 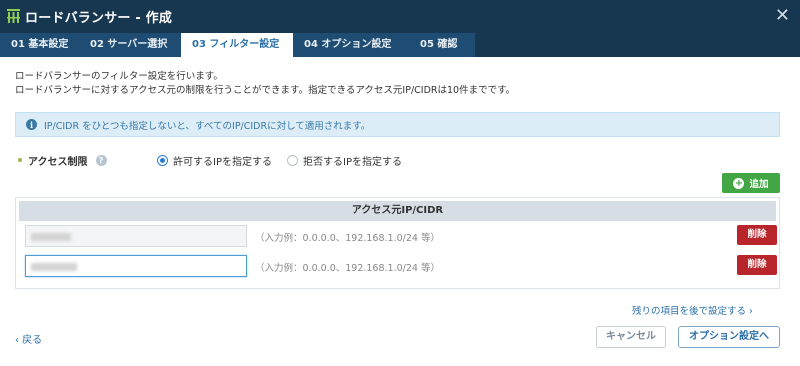 What do you see at coordinates (99, 18) in the screenshot?
I see `dialog-title: ロードバランサー - 作成` at bounding box center [99, 18].